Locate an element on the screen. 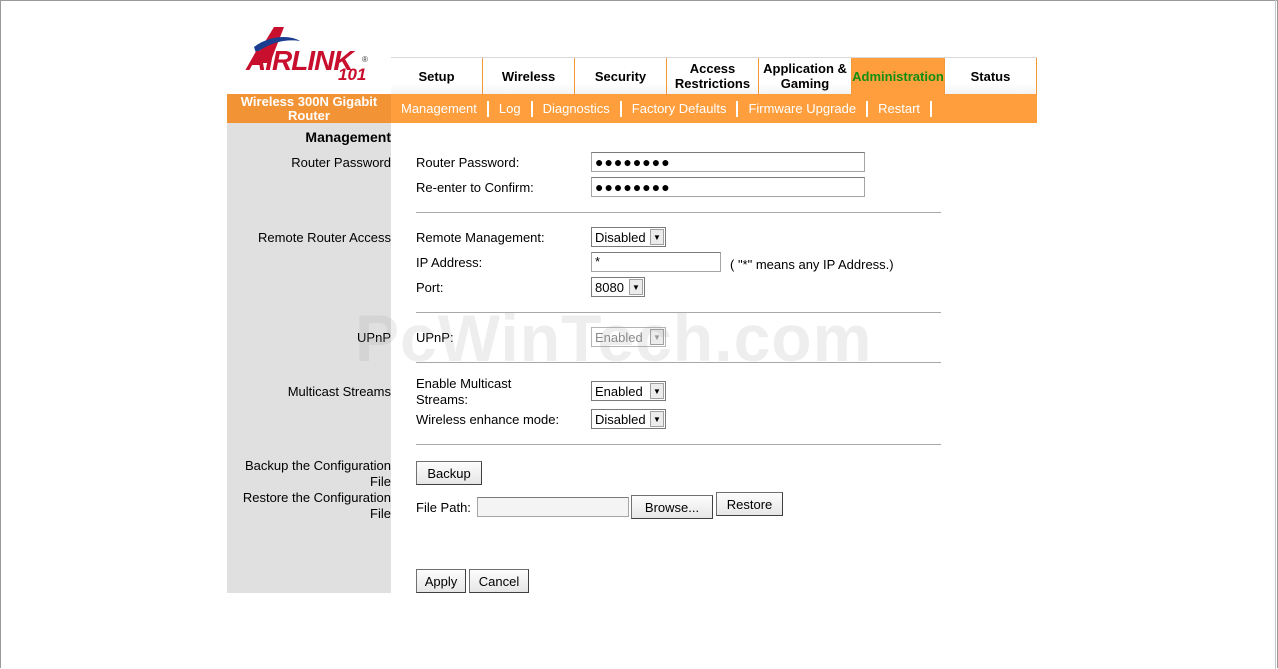 The width and height of the screenshot is (1278, 669). watermark: PcWinTech.com is located at coordinates (614, 338).